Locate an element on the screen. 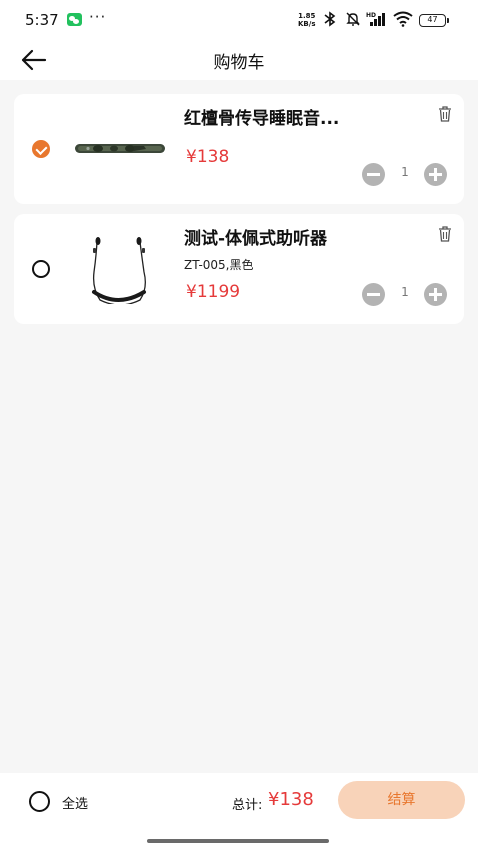 The width and height of the screenshot is (478, 850). net-speed-unit: KB/s is located at coordinates (307, 24).